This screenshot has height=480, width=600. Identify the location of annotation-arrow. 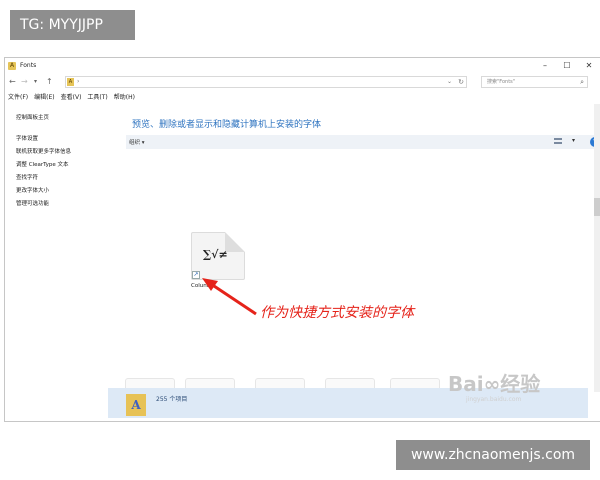
(229, 297).